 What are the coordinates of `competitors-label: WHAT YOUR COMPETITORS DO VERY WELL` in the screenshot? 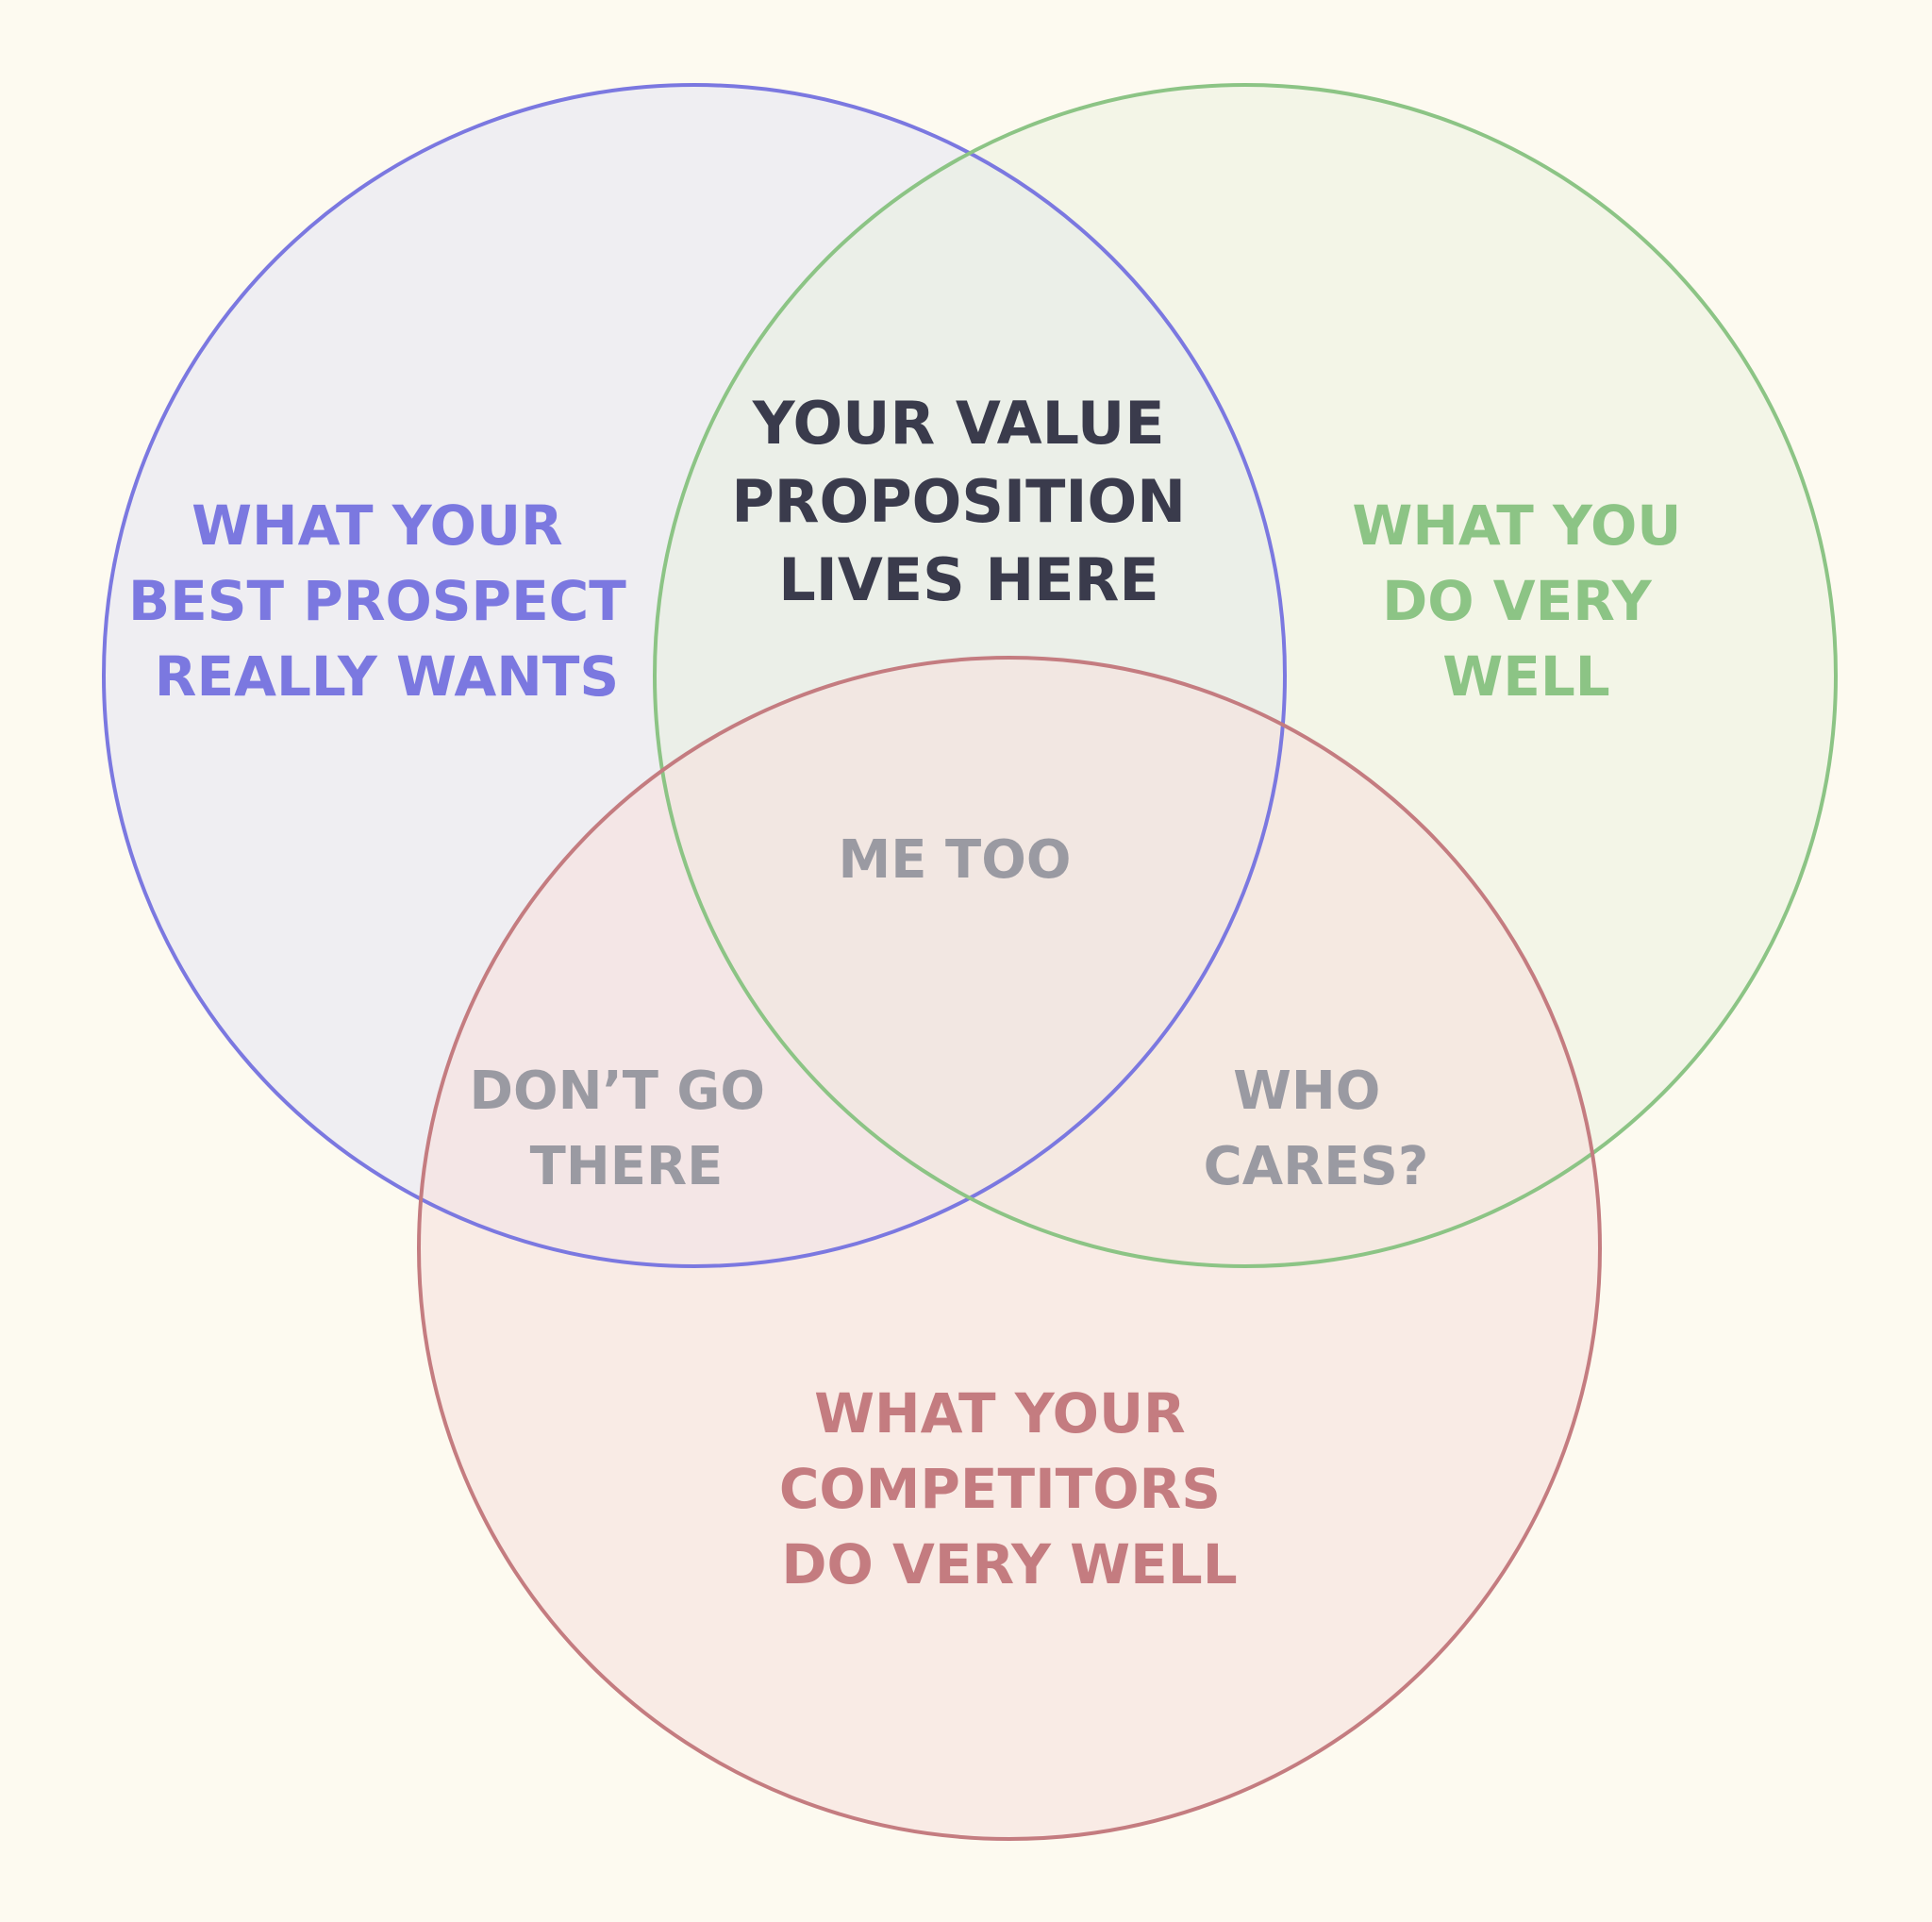 It's located at (1010, 1488).